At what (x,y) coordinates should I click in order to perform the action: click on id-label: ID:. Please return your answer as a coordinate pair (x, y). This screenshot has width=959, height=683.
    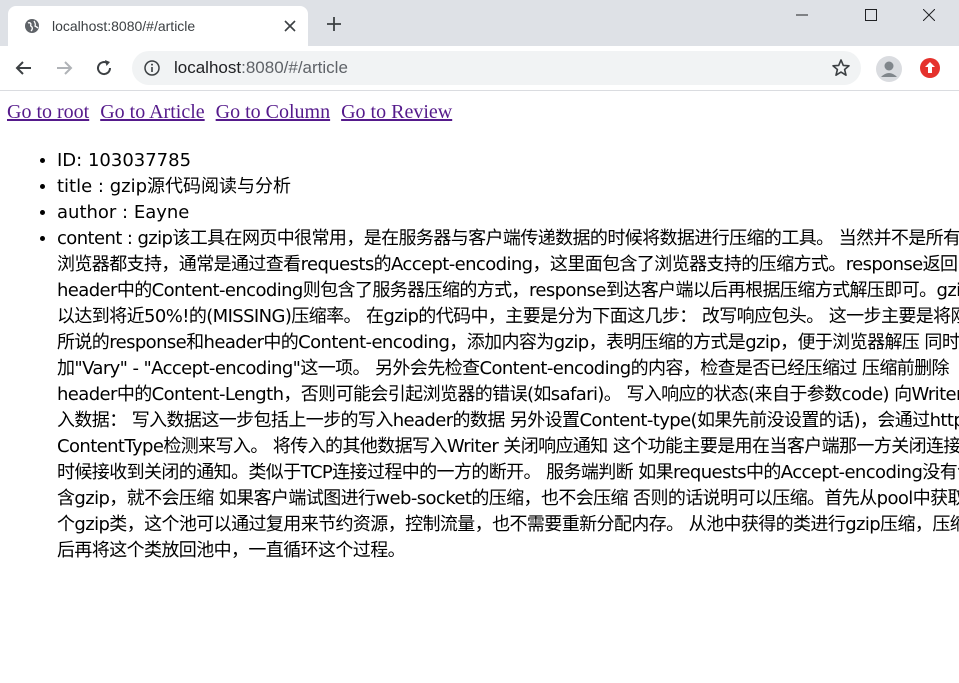
    Looking at the image, I should click on (72, 160).